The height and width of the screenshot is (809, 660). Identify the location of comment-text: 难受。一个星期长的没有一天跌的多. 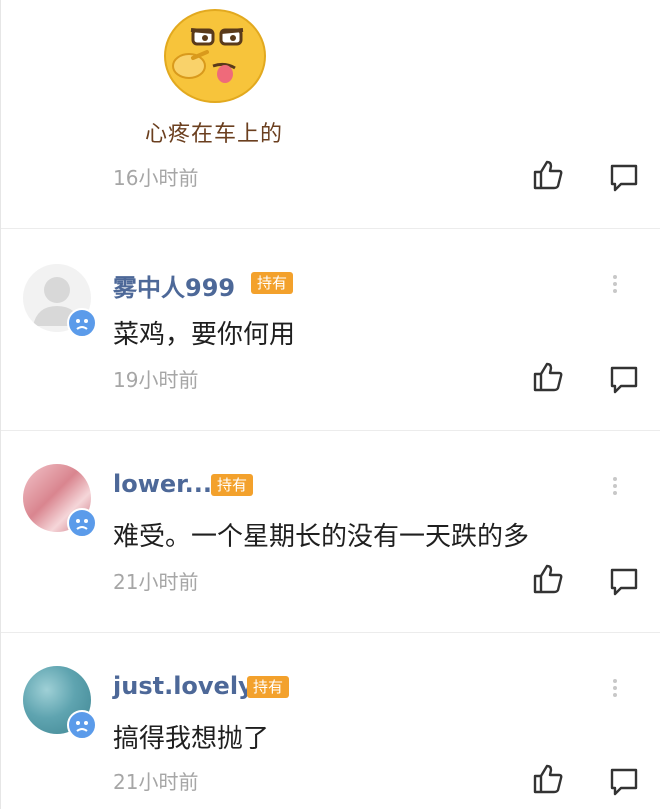
(321, 537).